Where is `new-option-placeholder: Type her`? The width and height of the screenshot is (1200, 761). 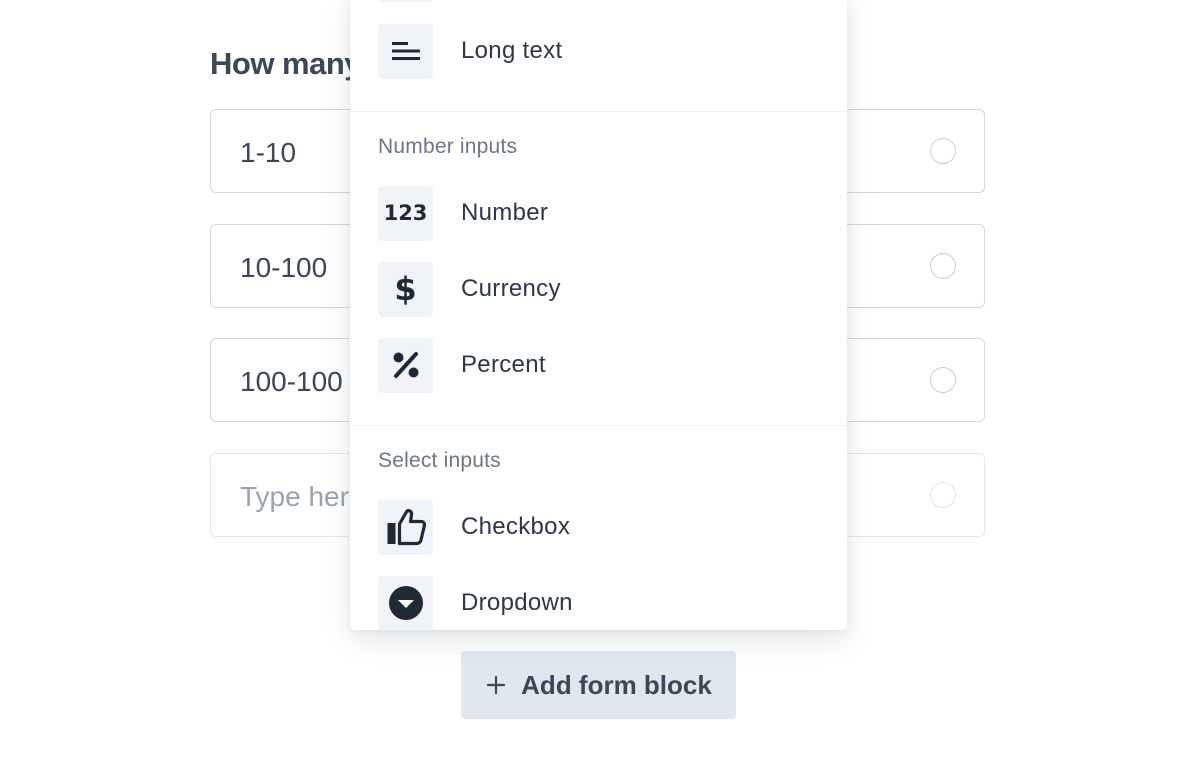 new-option-placeholder: Type her is located at coordinates (294, 497).